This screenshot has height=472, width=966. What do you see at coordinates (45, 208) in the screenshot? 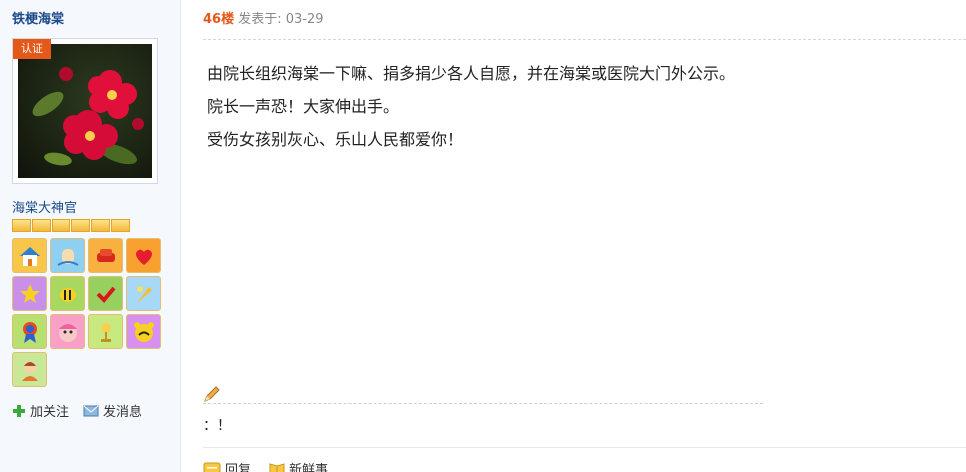
I see `rank-title: 海棠大神官` at bounding box center [45, 208].